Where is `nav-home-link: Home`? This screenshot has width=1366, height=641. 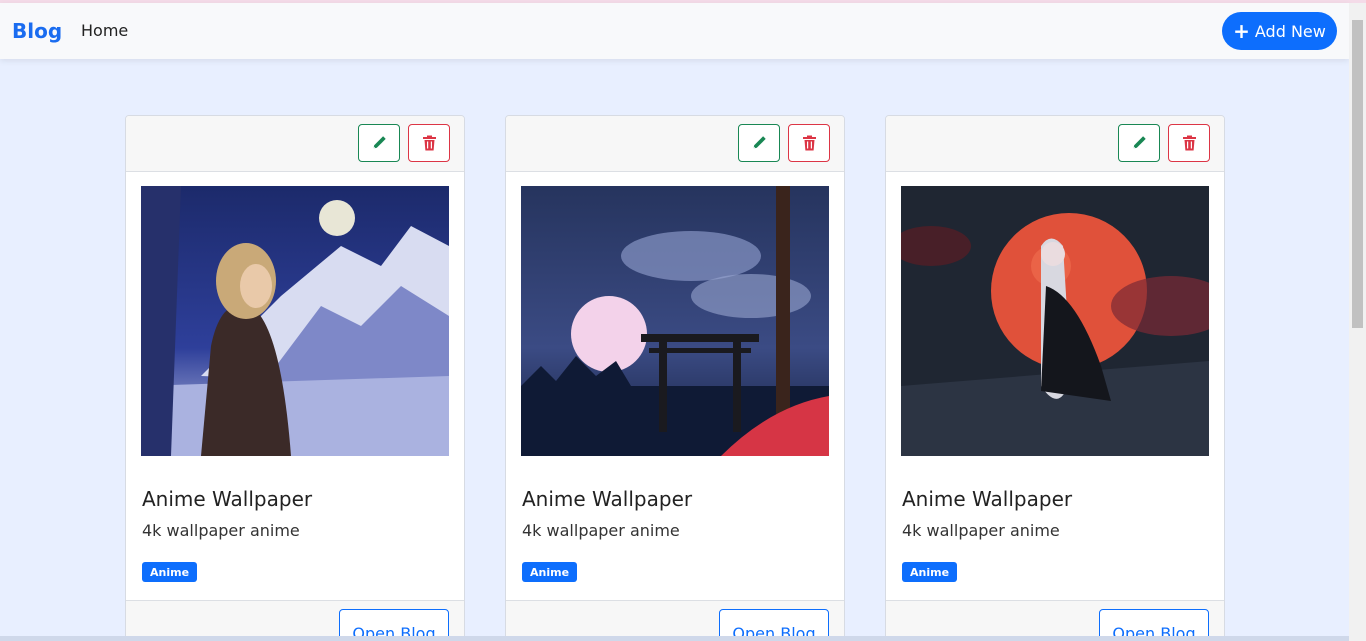
nav-home-link: Home is located at coordinates (104, 30).